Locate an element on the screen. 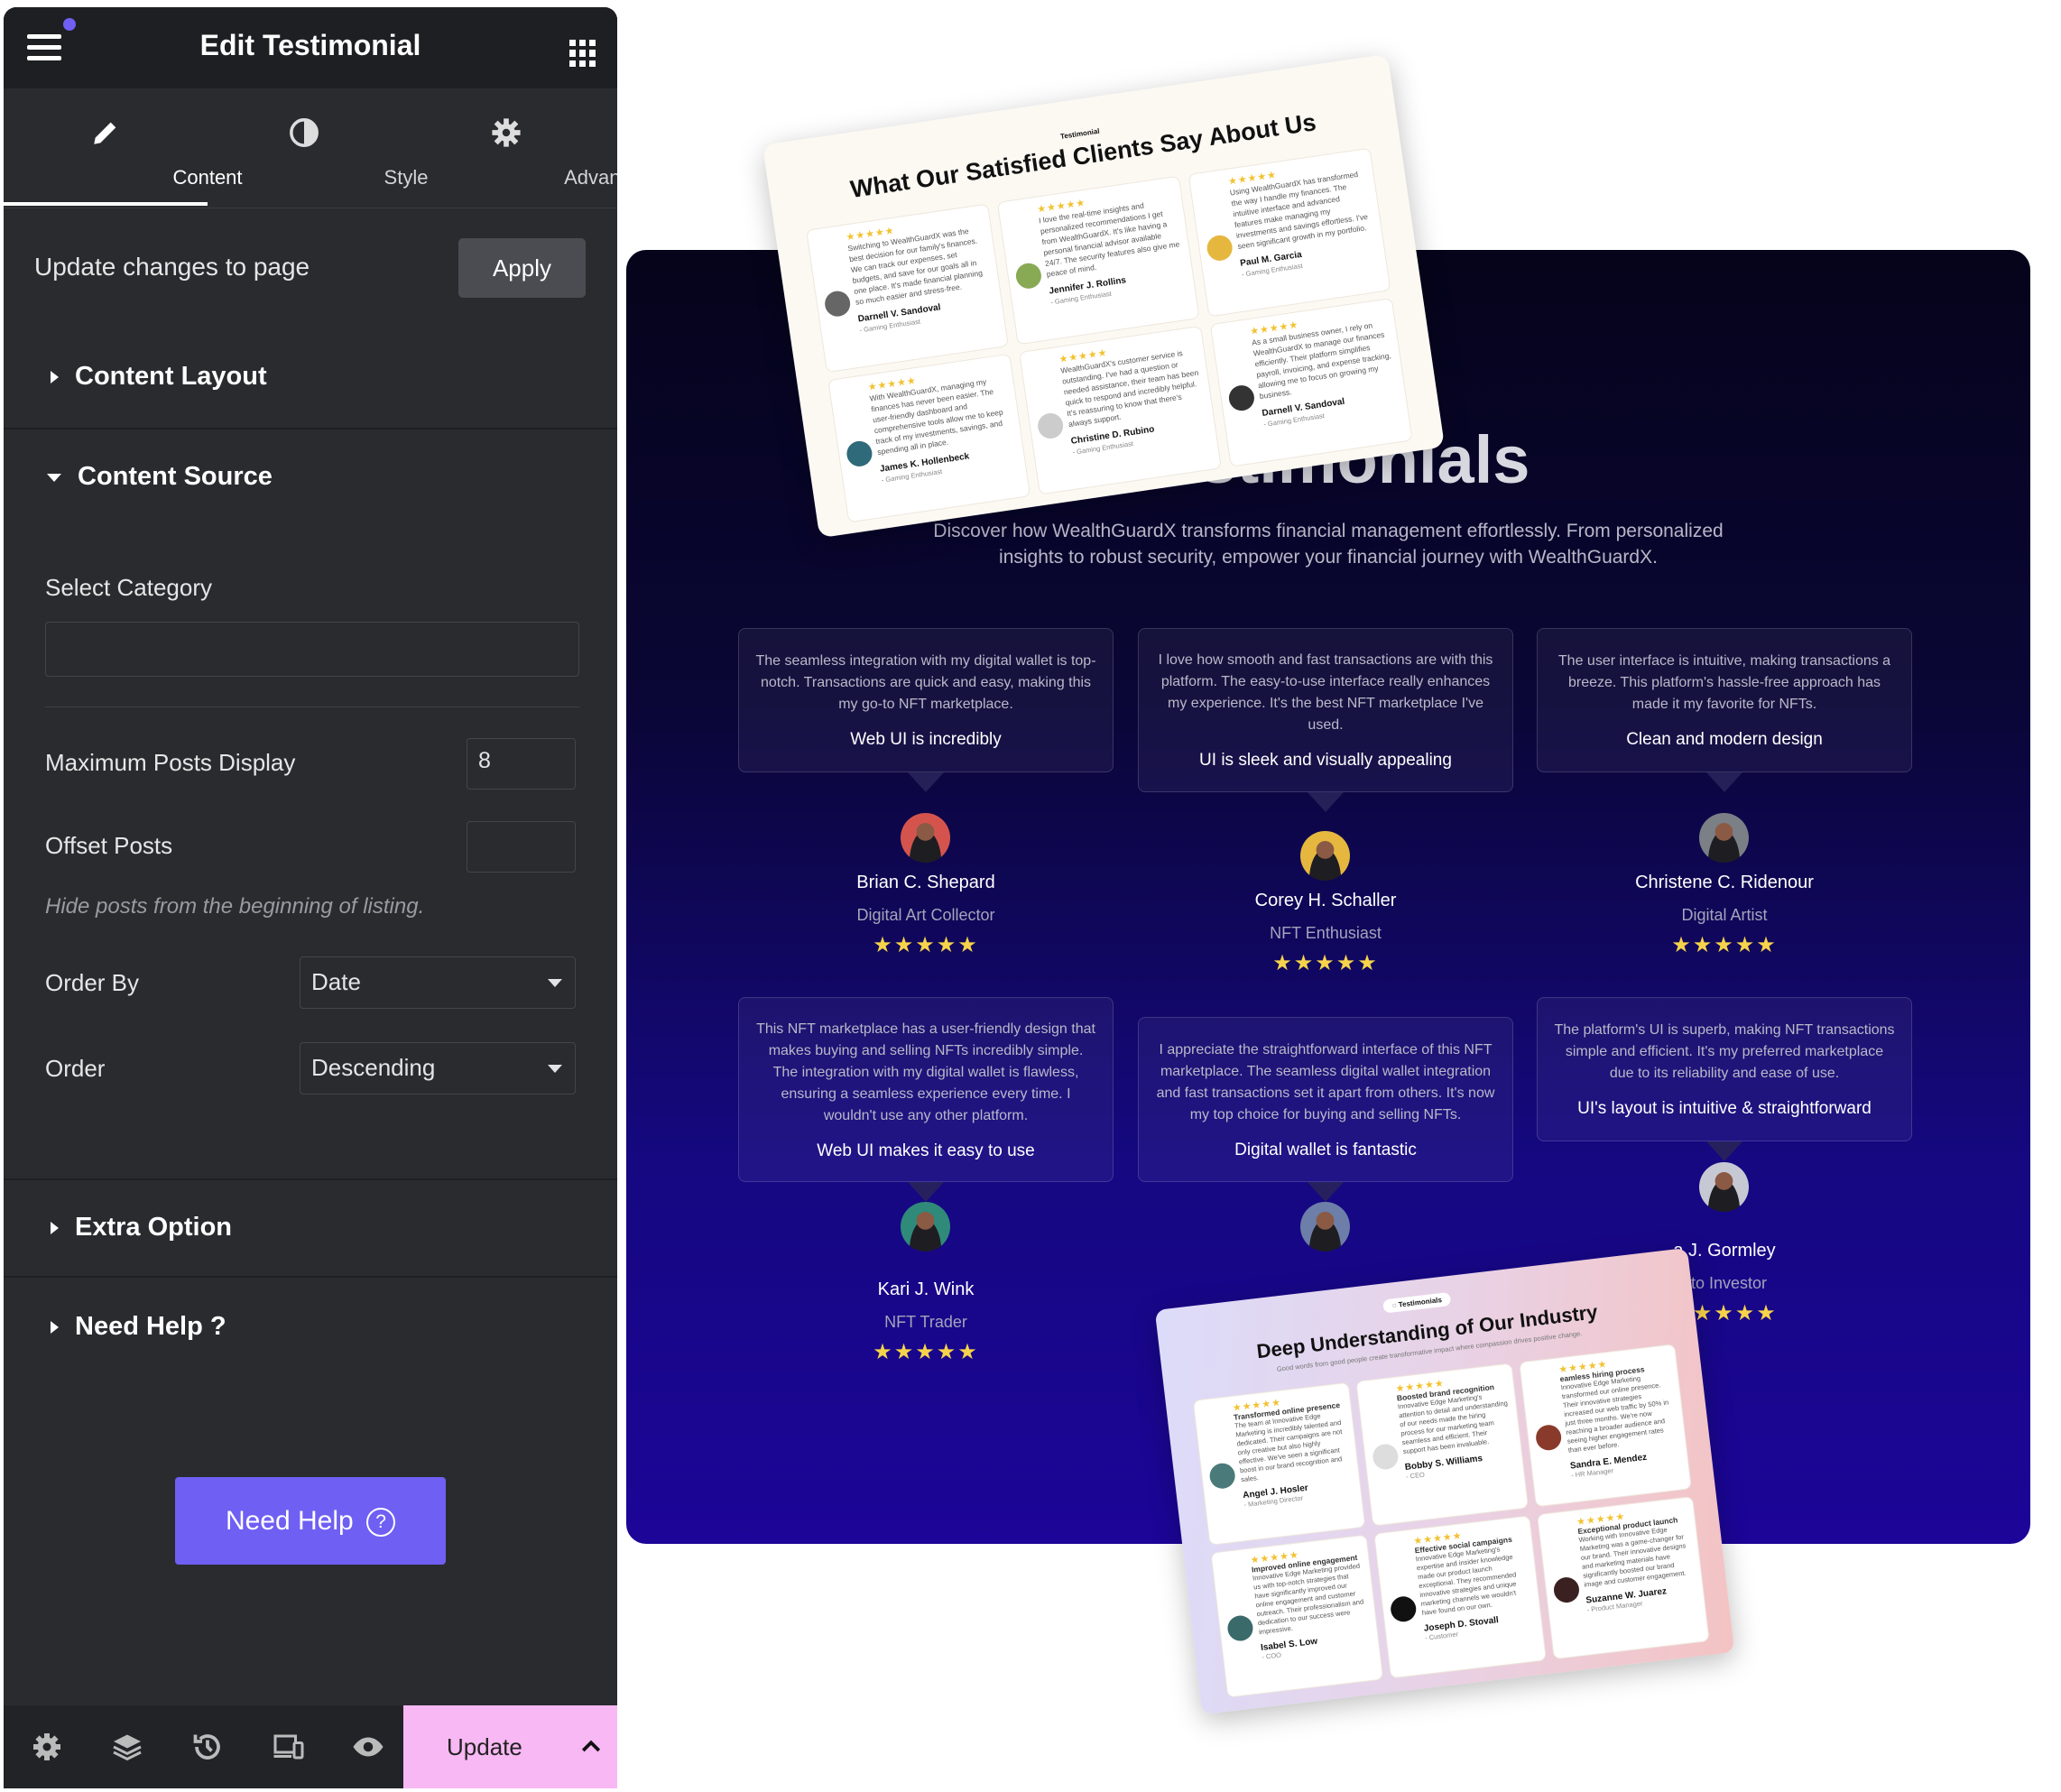 The width and height of the screenshot is (2061, 1792). tab-content: Content is located at coordinates (123, 147).